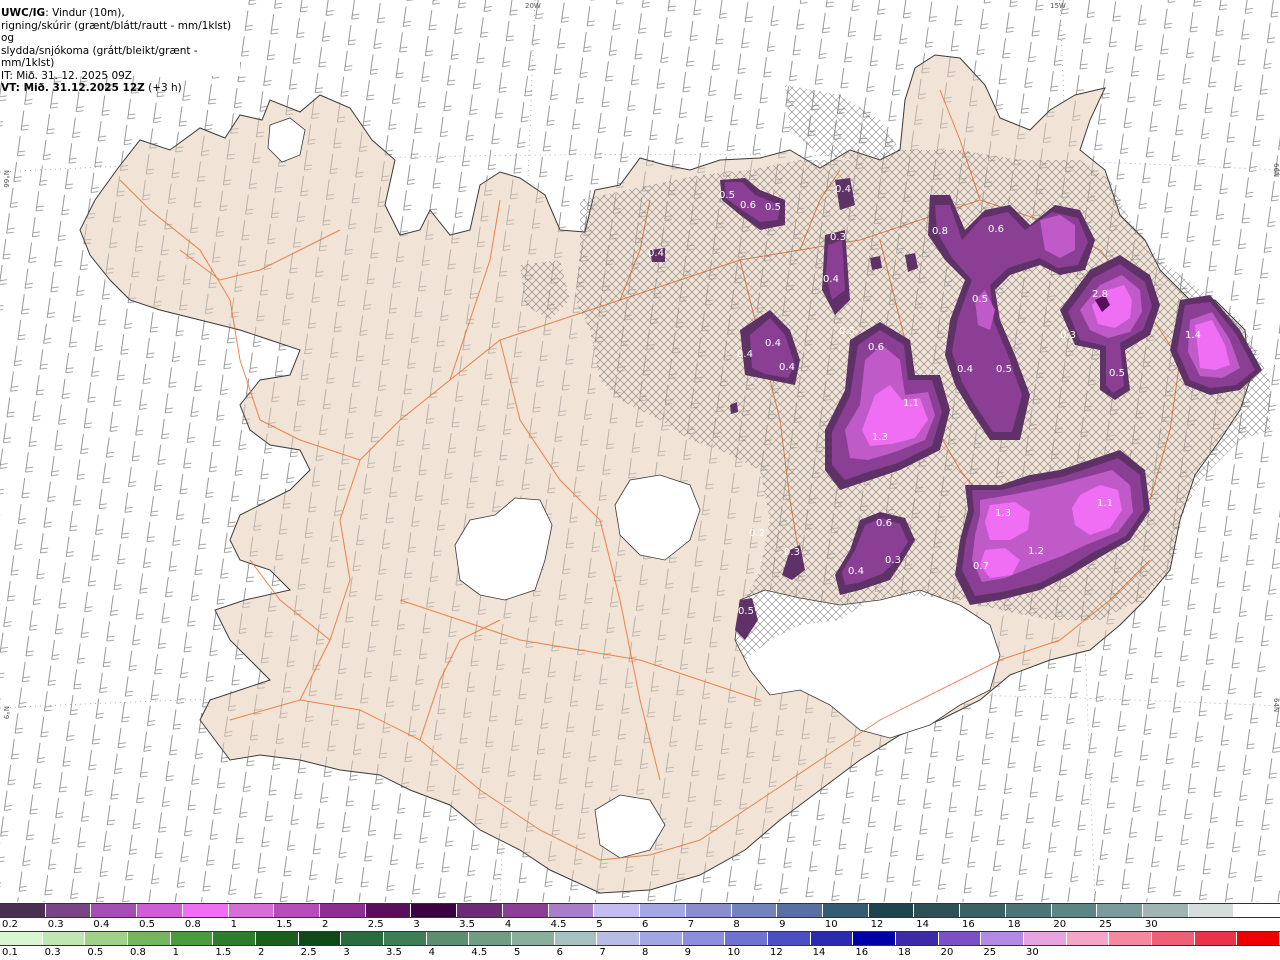  What do you see at coordinates (1276, 170) in the screenshot?
I see `lat-label-66n-right: 66N` at bounding box center [1276, 170].